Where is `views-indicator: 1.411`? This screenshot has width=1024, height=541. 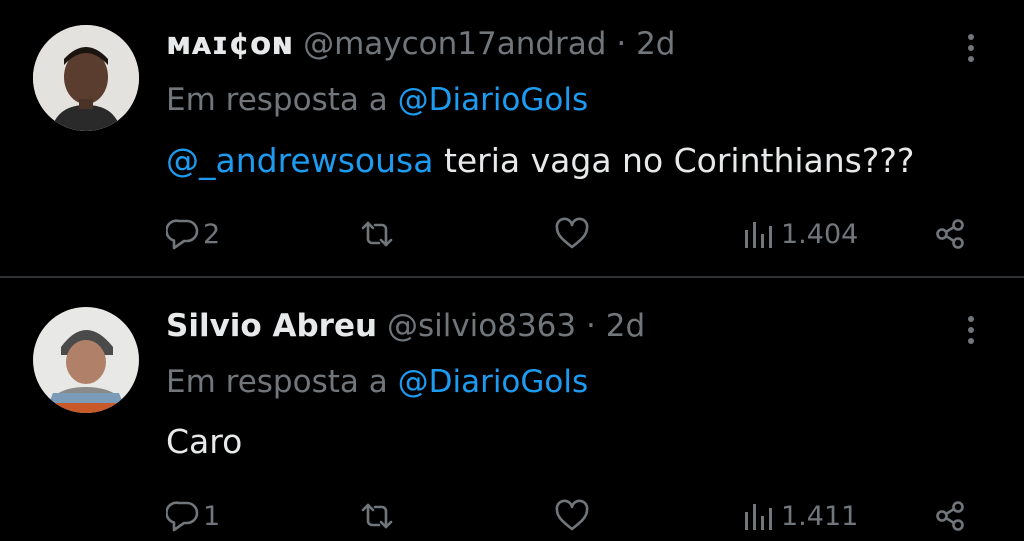
views-indicator: 1.411 is located at coordinates (800, 516).